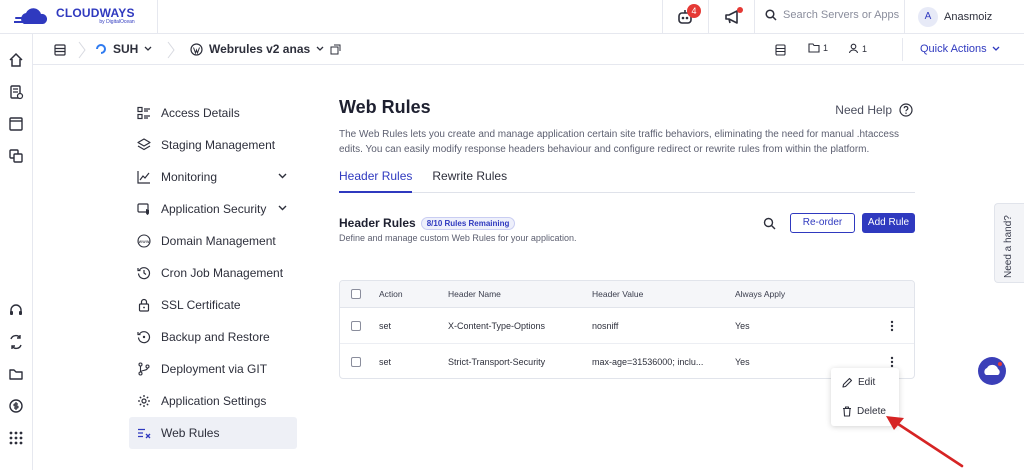 The height and width of the screenshot is (470, 1024). What do you see at coordinates (213, 401) in the screenshot?
I see `sidenav-item-application-settings: Application Settings` at bounding box center [213, 401].